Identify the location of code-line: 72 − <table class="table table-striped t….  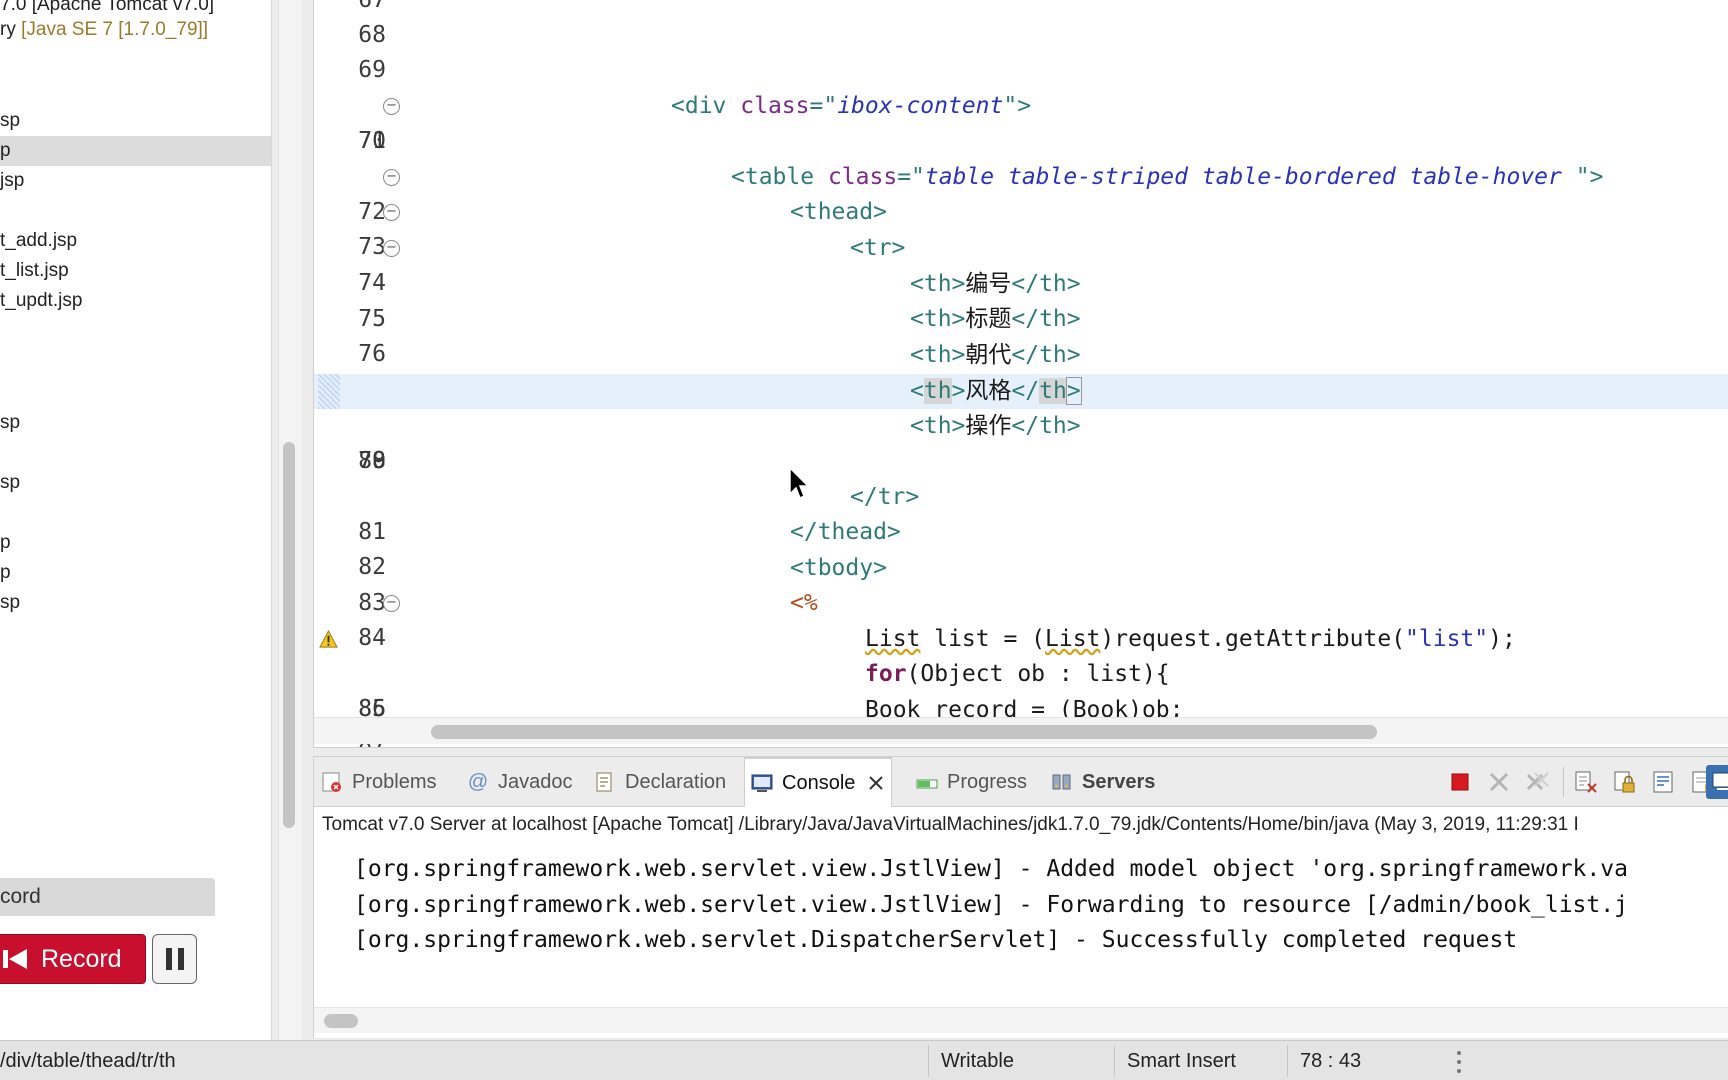
(1021, 192).